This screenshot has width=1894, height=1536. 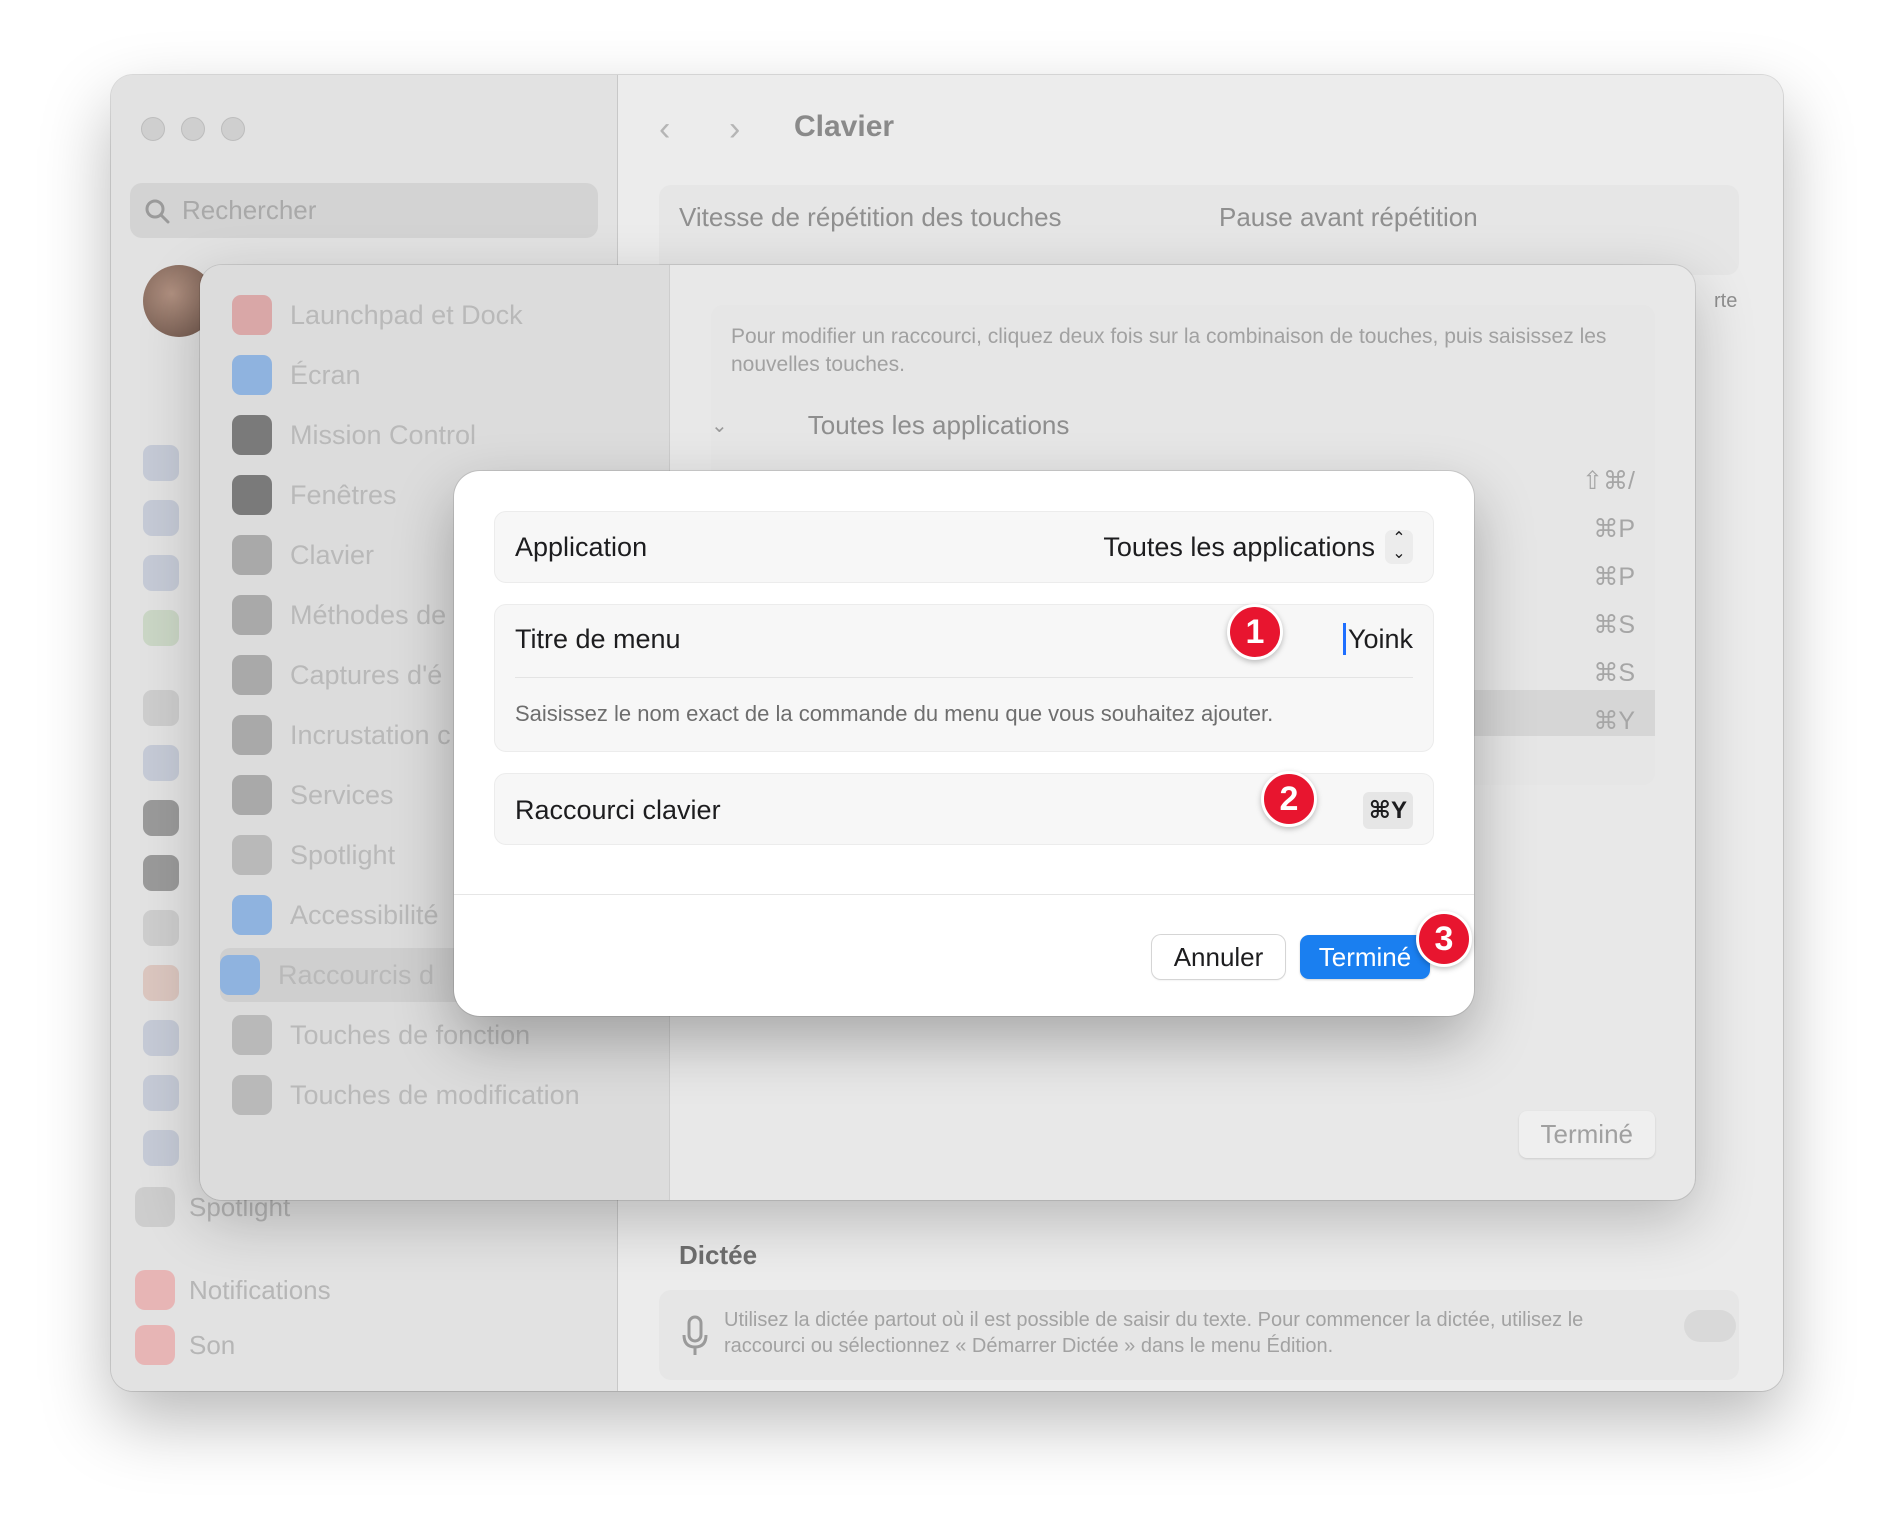 I want to click on shortcut-label: Raccourci clavier, so click(x=618, y=810).